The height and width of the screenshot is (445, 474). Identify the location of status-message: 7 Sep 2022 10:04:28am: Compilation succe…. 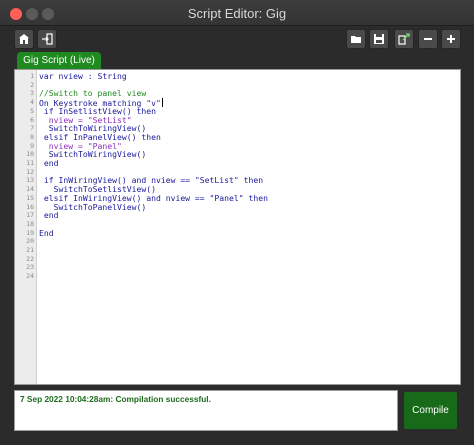
(115, 399).